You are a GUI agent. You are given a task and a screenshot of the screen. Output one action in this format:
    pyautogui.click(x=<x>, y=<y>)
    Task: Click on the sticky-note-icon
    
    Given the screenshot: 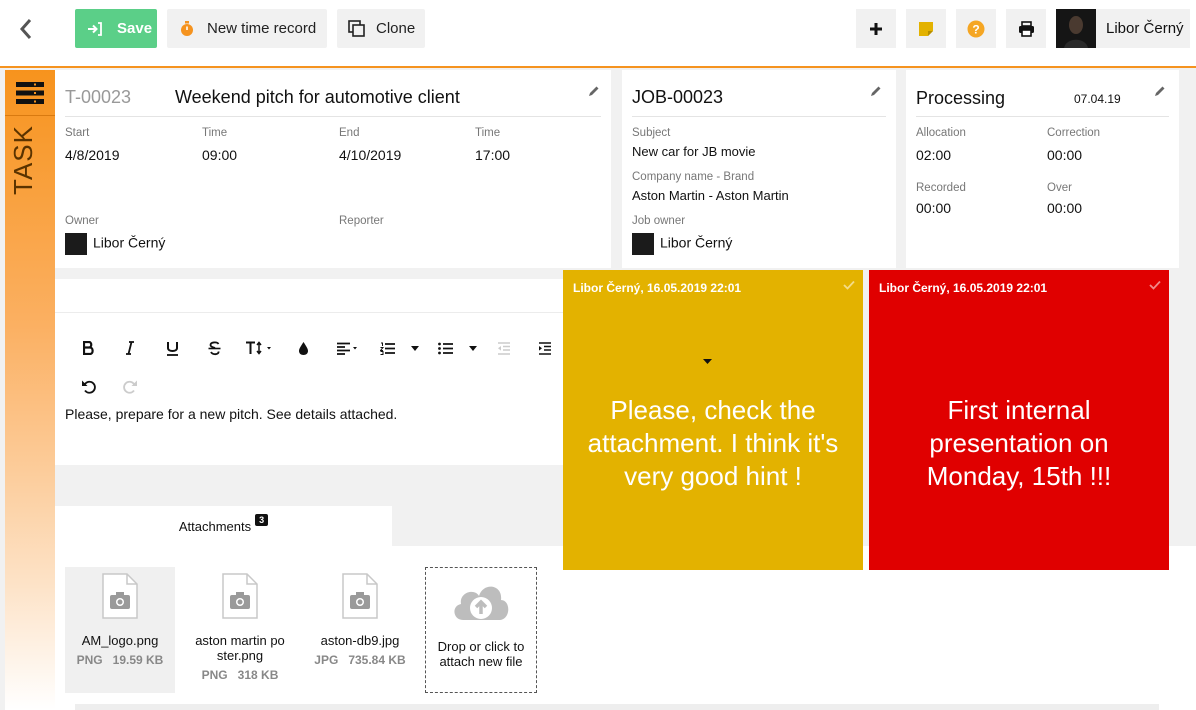 What is the action you would take?
    pyautogui.click(x=926, y=28)
    